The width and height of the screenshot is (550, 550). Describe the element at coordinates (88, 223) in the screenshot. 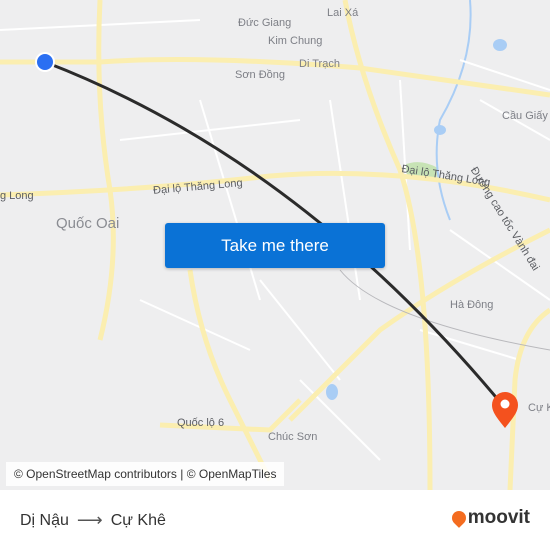

I see `place-label: Quốc Oai` at that location.